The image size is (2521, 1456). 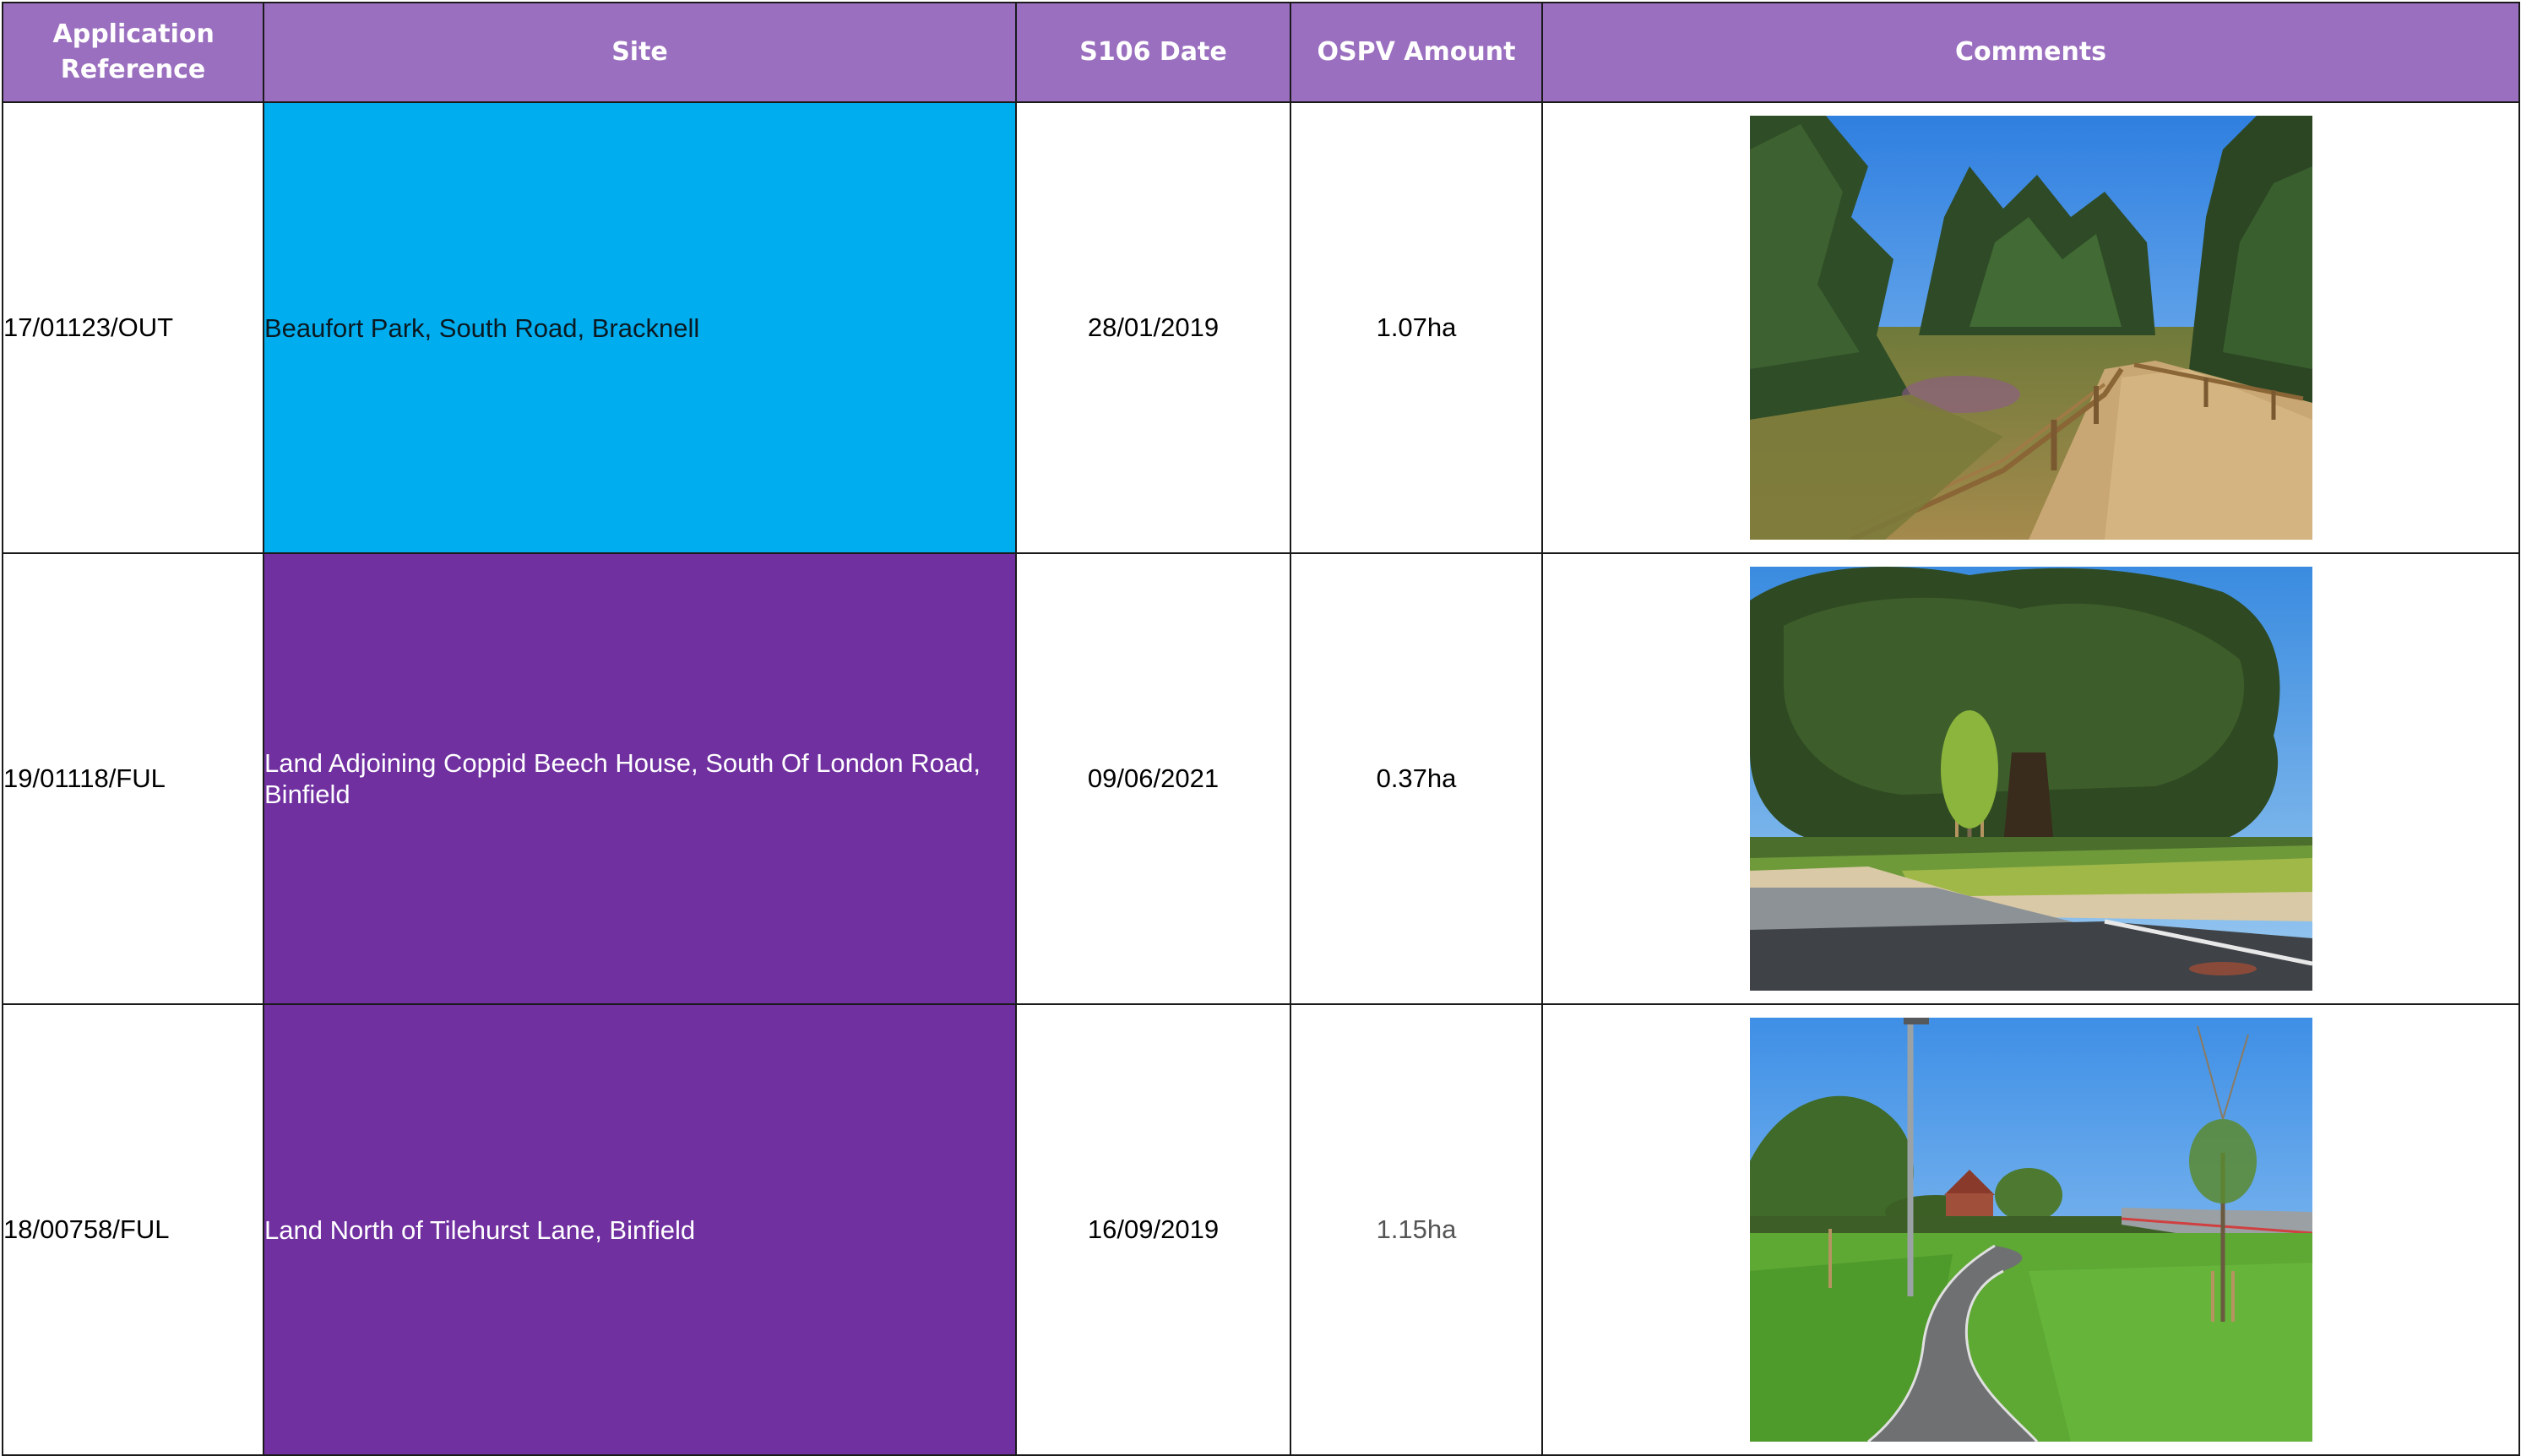 I want to click on header-s106-date: S106 Date, so click(x=1153, y=52).